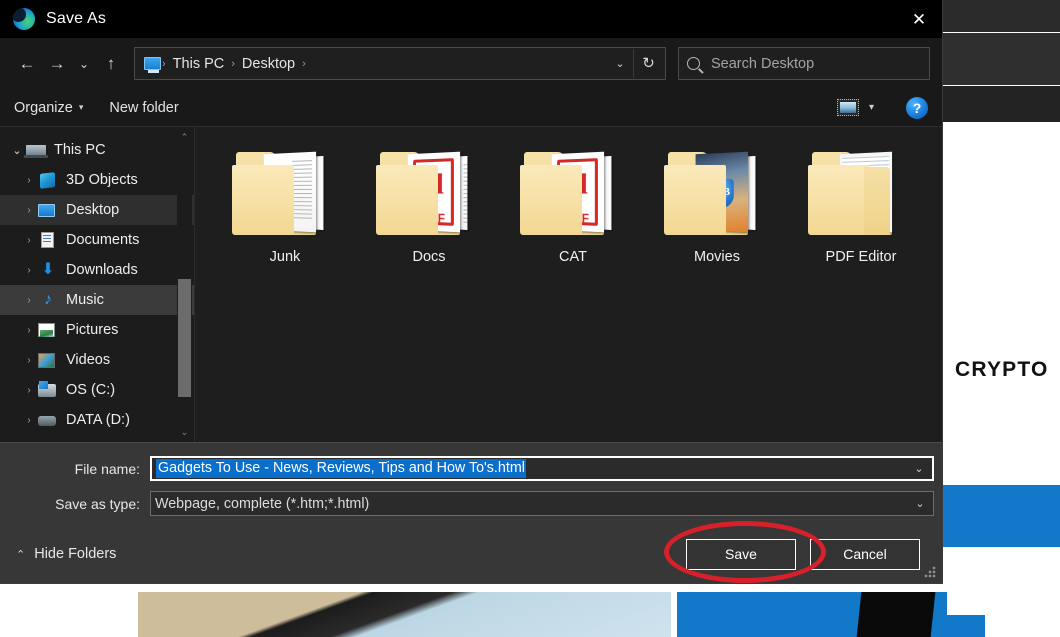  What do you see at coordinates (573, 220) in the screenshot?
I see `list-item: ƣ PDF CAT` at bounding box center [573, 220].